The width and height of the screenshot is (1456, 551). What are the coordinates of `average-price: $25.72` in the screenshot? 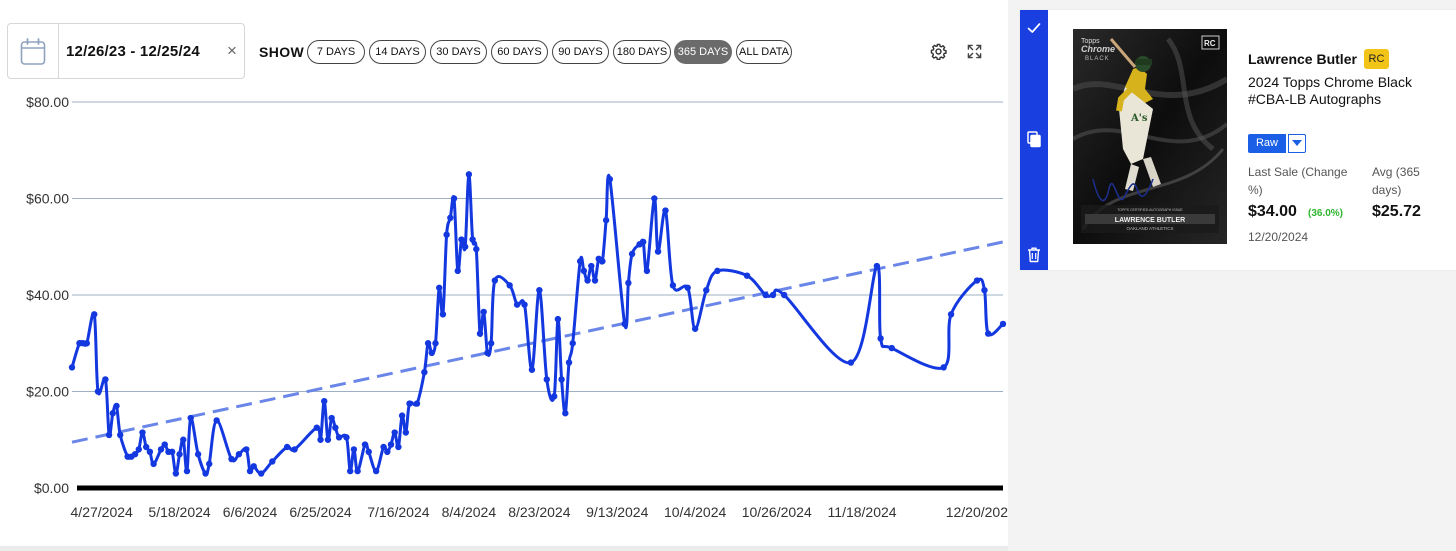 It's located at (1396, 211).